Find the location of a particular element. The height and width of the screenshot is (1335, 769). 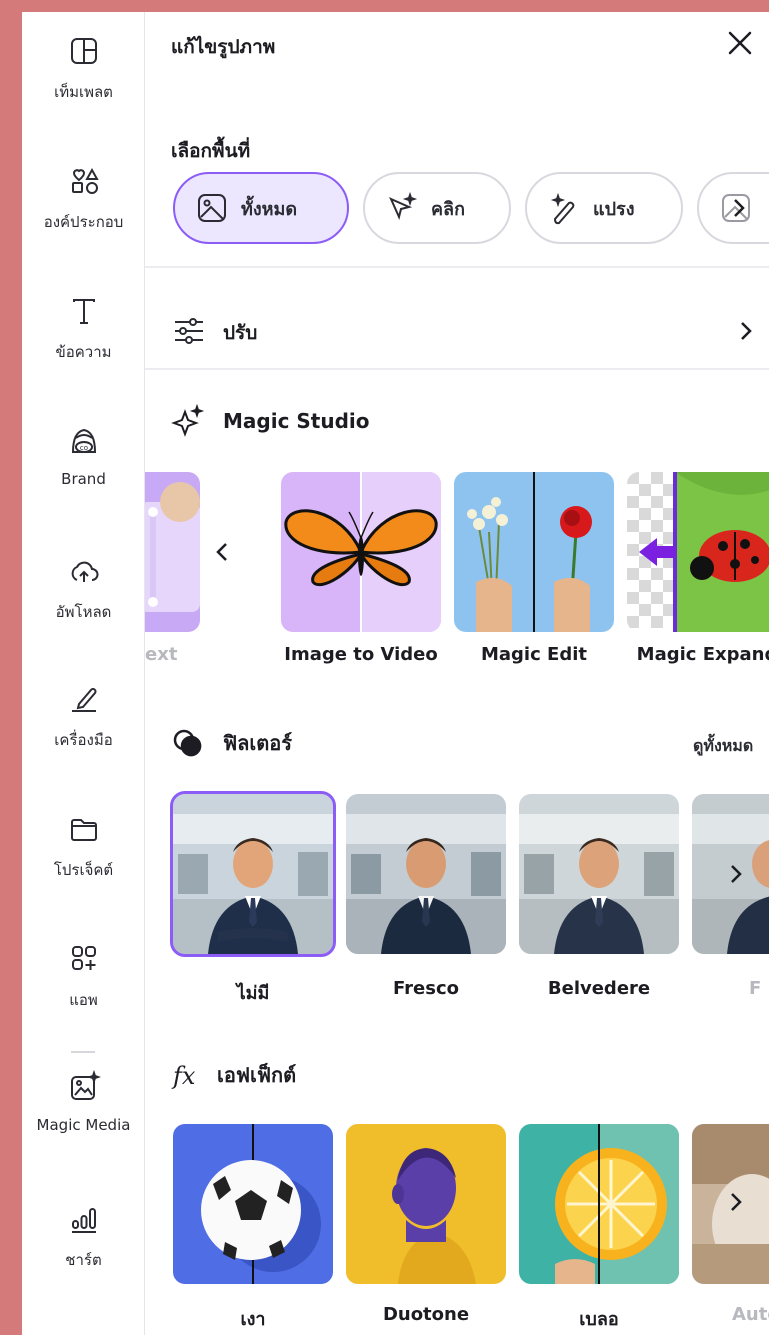

folder-icon is located at coordinates (83, 830).